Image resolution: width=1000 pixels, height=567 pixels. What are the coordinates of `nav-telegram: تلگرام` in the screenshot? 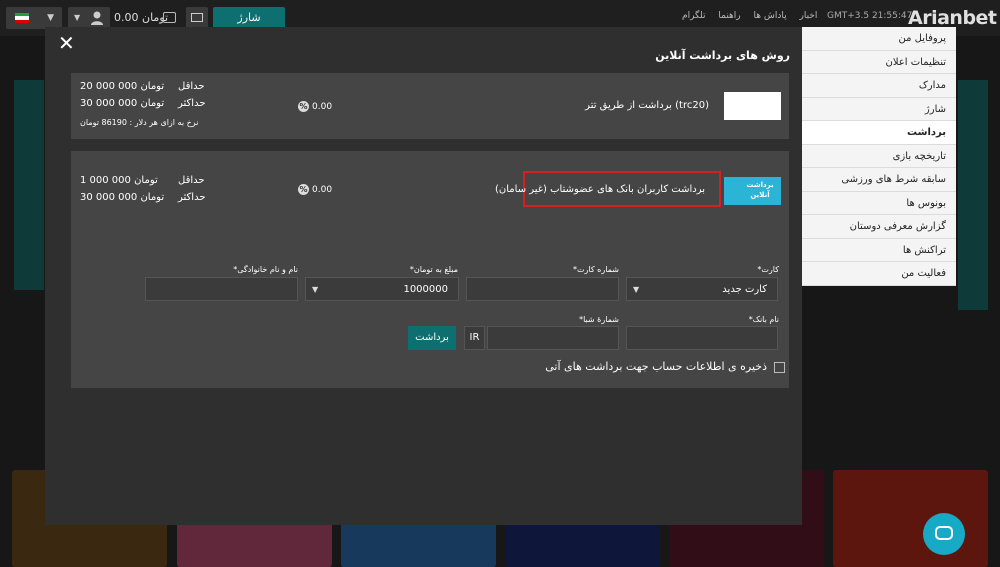 It's located at (694, 16).